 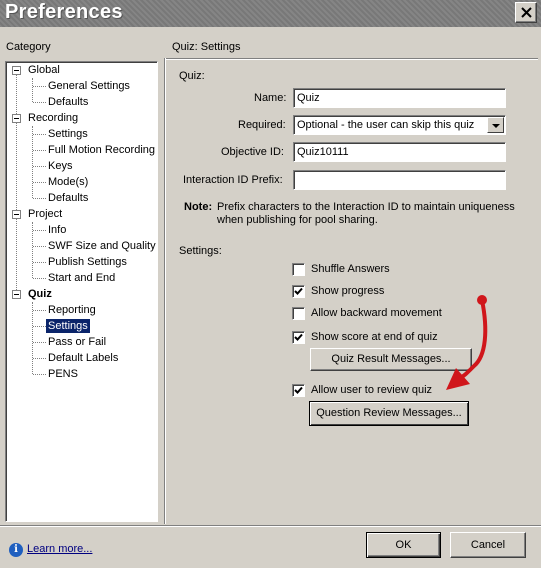 I want to click on close-icon, so click(x=526, y=12).